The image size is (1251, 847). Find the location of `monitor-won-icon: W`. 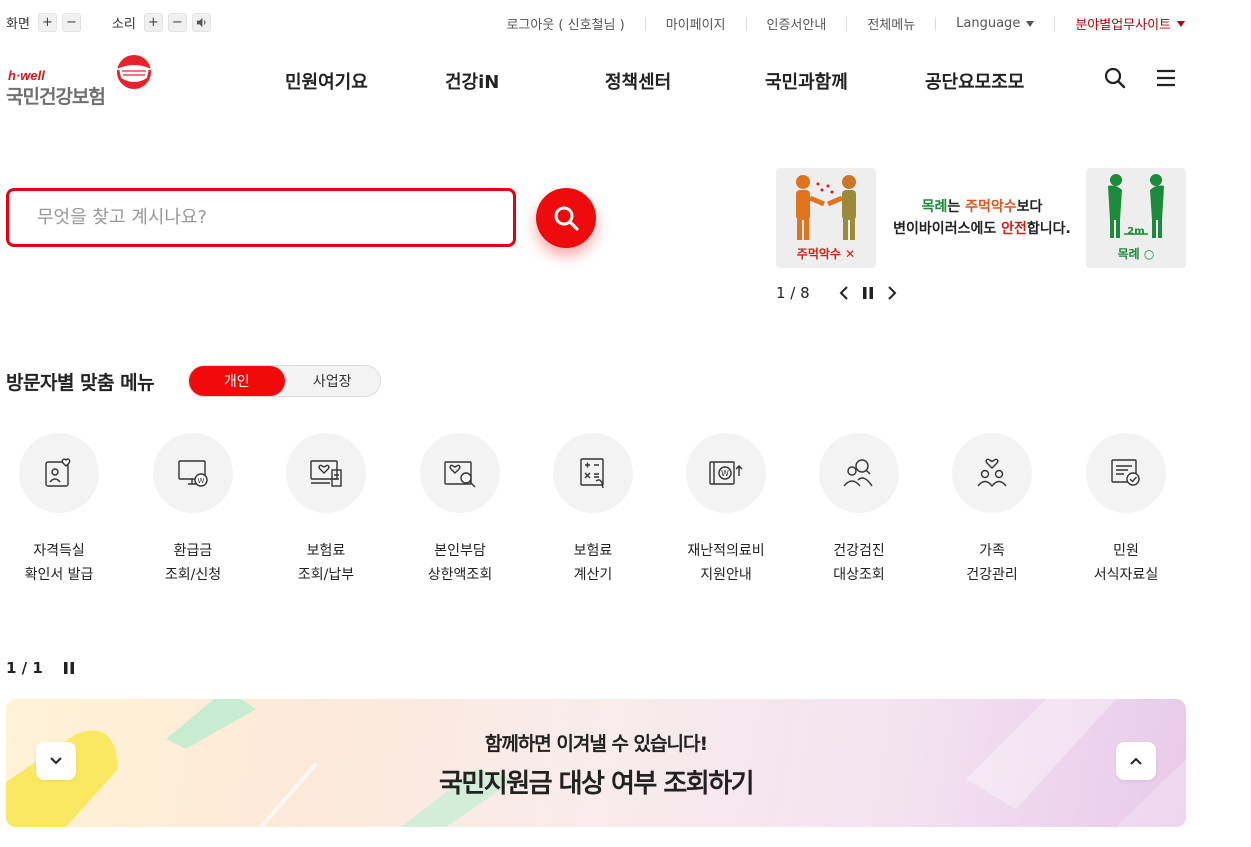

monitor-won-icon: W is located at coordinates (193, 473).